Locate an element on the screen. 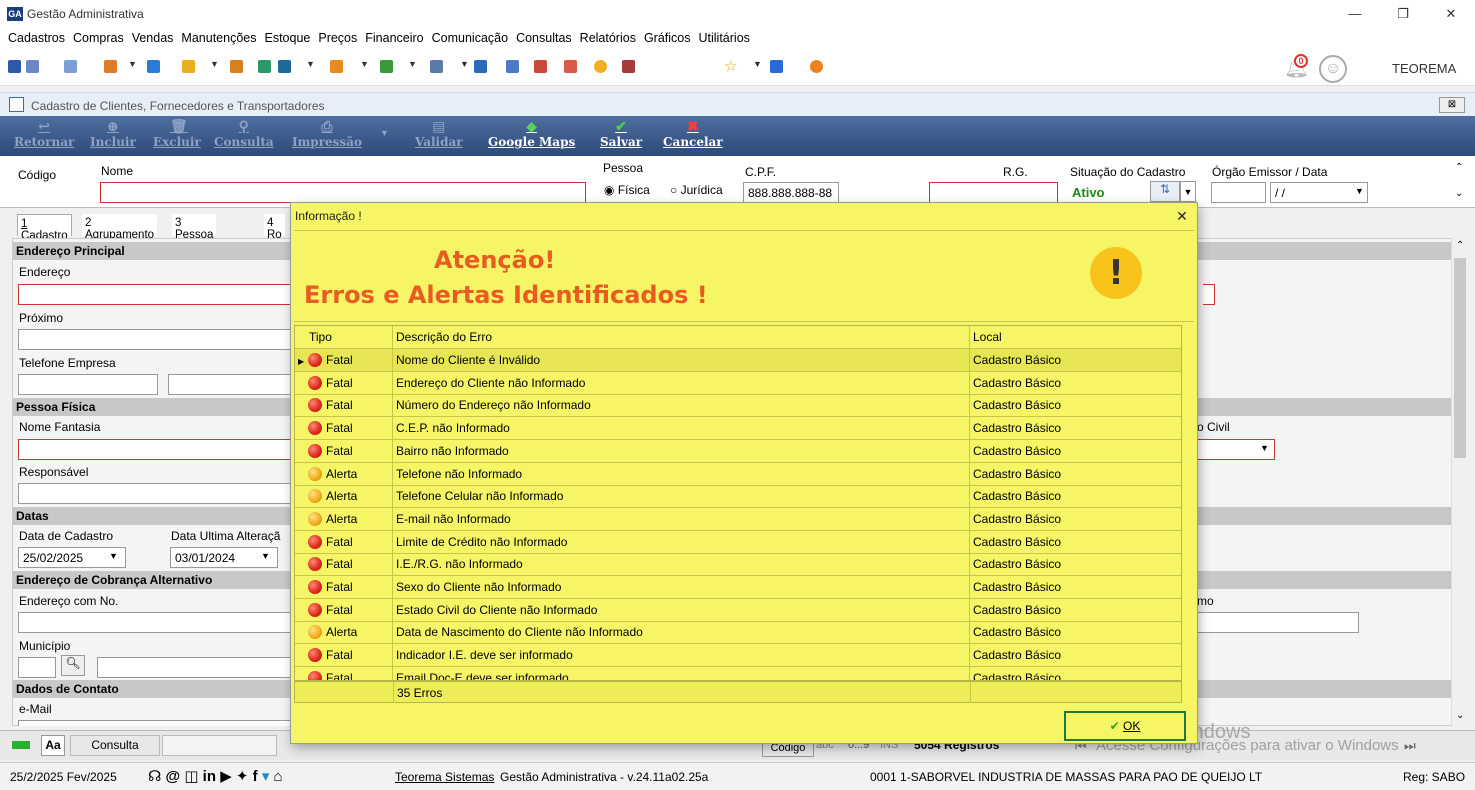  table-row: Fatal C.E.P. não Informado Cadastro Básico is located at coordinates (738, 429).